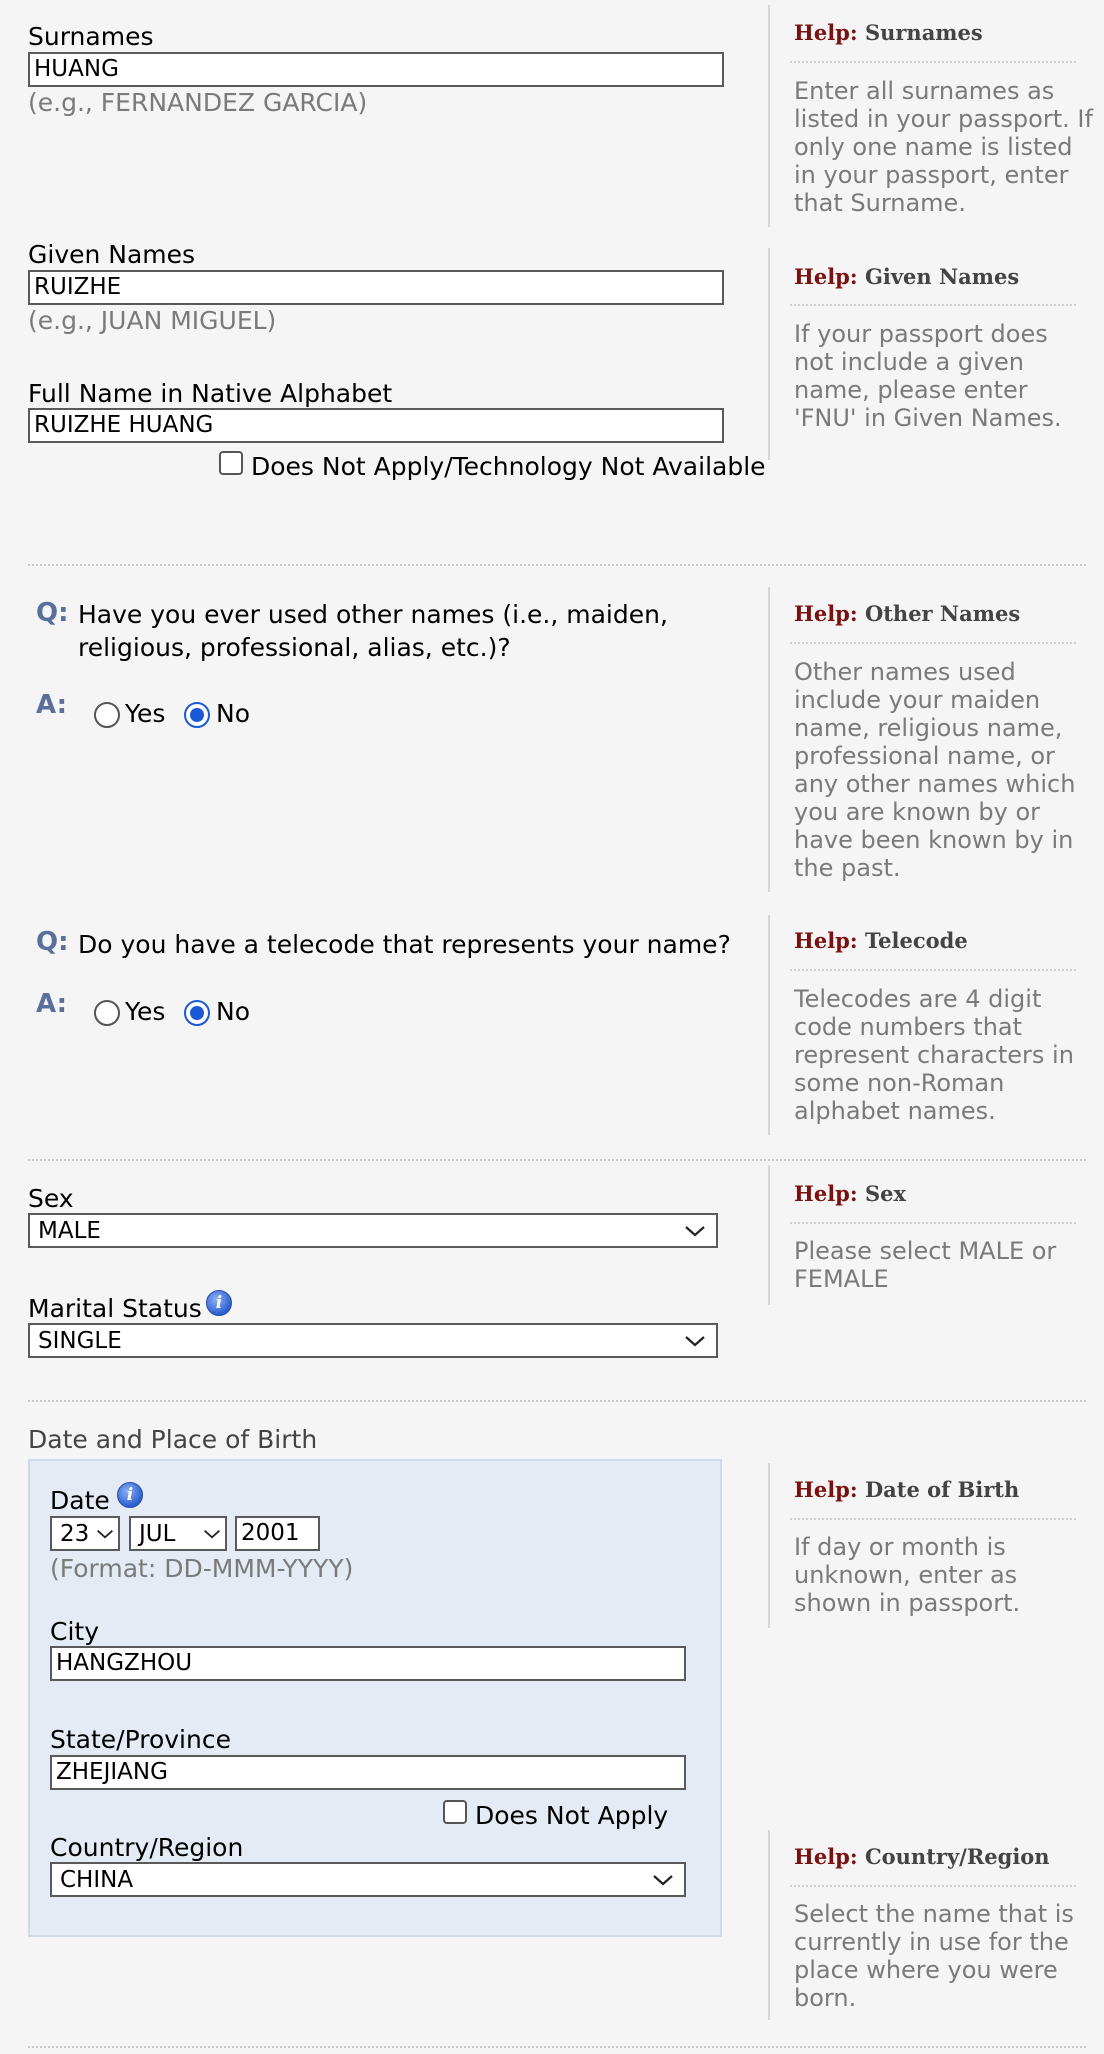 This screenshot has width=1104, height=2054. What do you see at coordinates (925, 1265) in the screenshot?
I see `help-sex-body: Please select MALE or FEMALE` at bounding box center [925, 1265].